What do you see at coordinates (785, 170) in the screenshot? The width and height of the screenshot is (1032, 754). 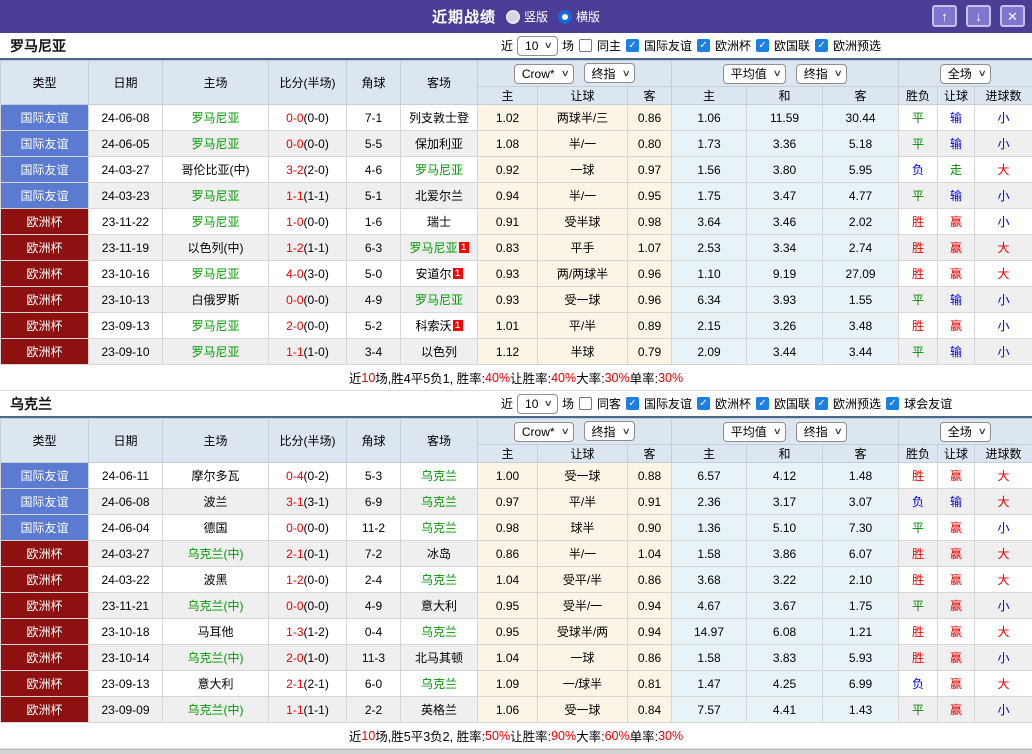 I see `avg-draw-odds: 3.80` at bounding box center [785, 170].